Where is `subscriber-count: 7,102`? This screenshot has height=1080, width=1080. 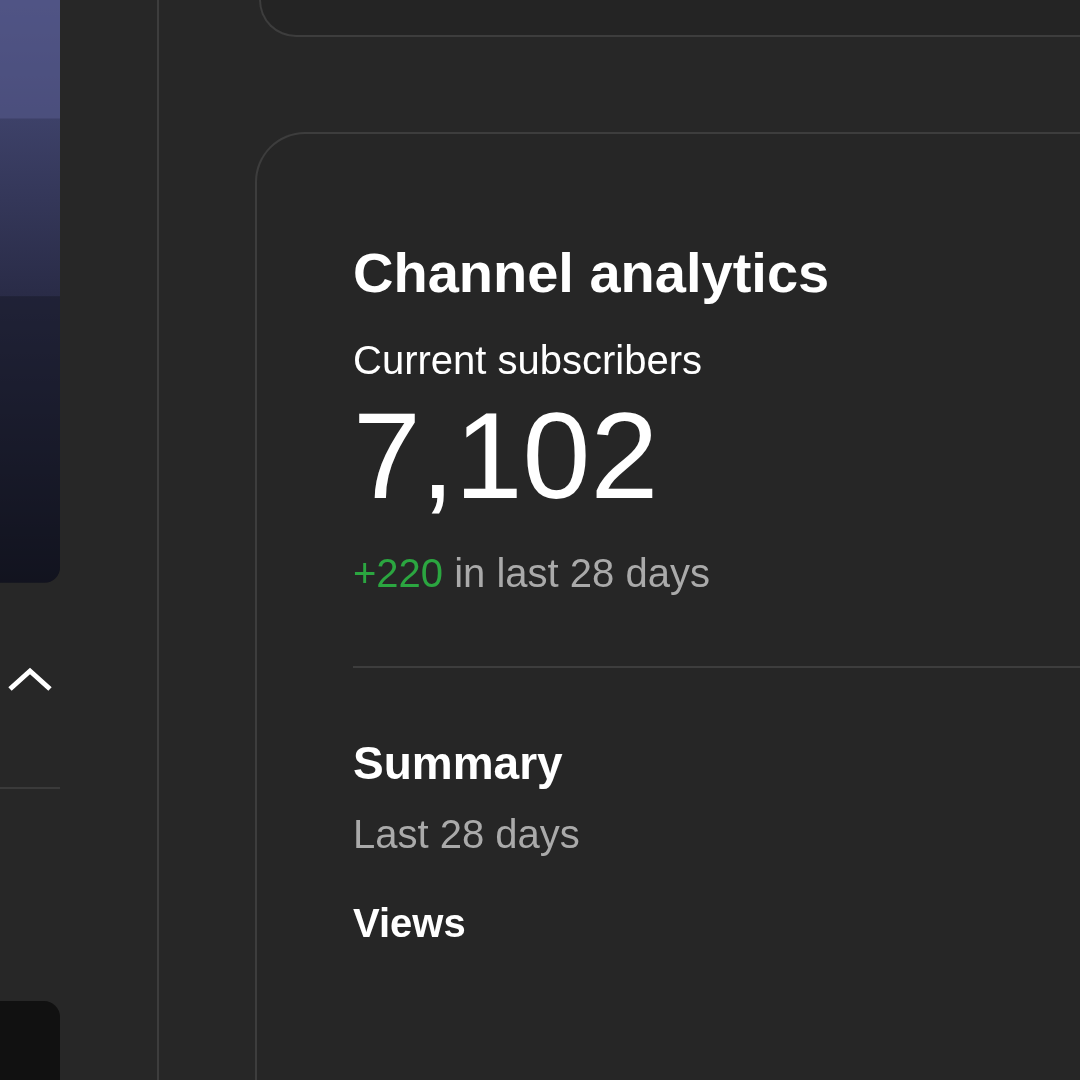 subscriber-count: 7,102 is located at coordinates (506, 455).